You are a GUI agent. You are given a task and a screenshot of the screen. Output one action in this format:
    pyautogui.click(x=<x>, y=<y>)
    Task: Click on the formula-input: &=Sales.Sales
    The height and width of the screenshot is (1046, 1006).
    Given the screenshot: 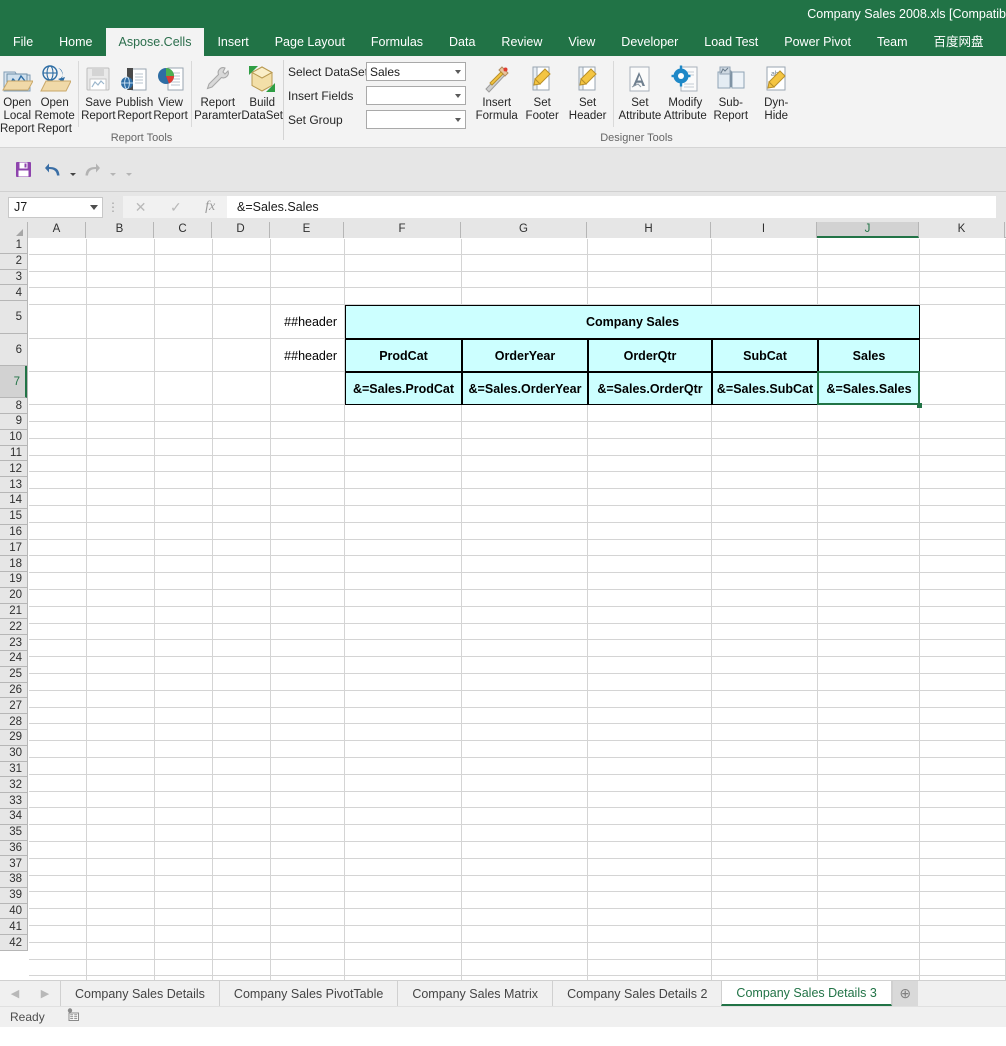 What is the action you would take?
    pyautogui.click(x=611, y=207)
    